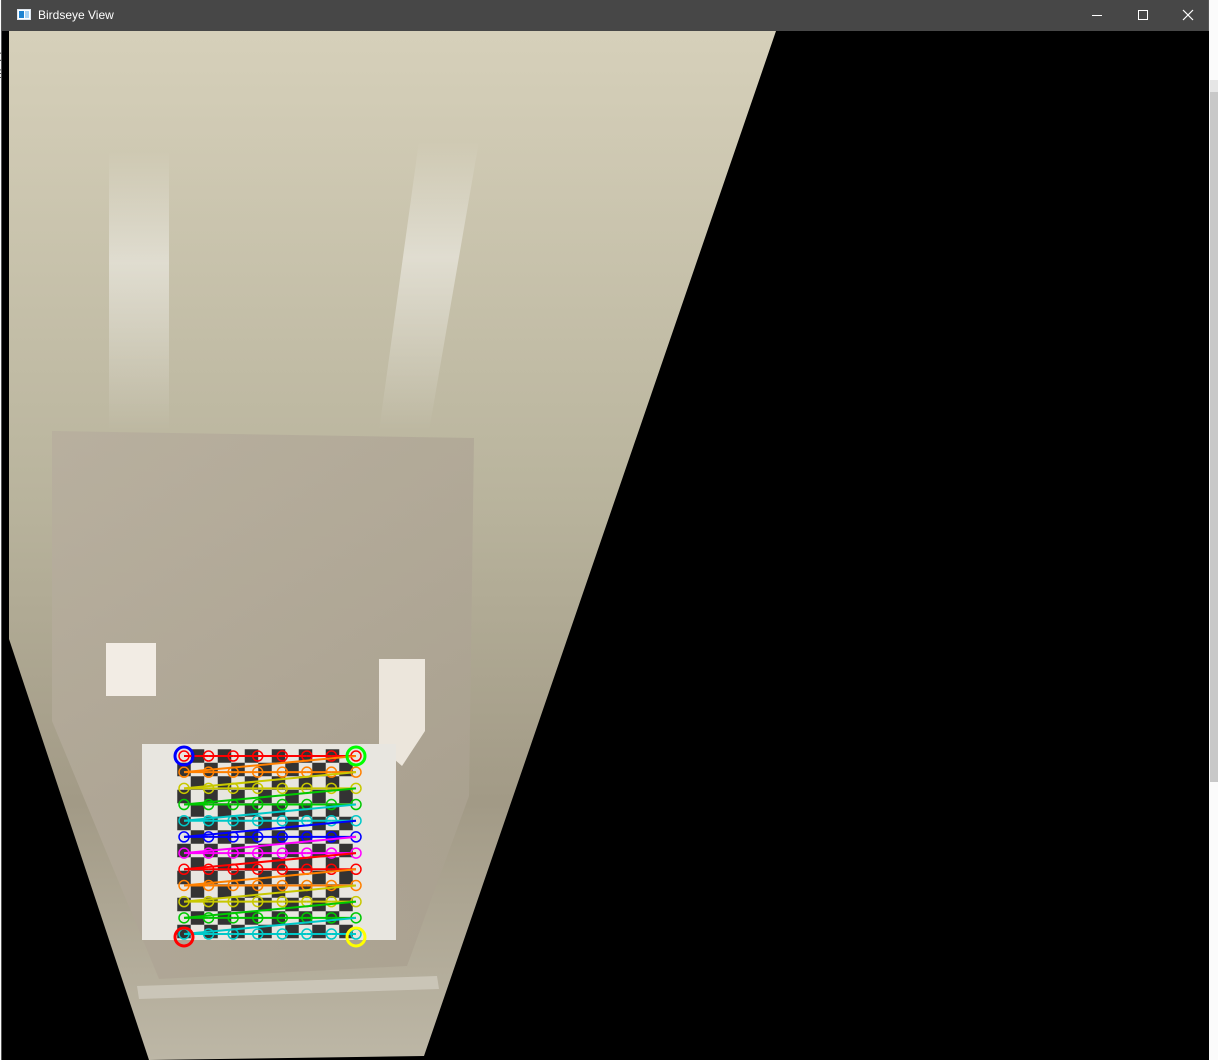 The image size is (1218, 1060). Describe the element at coordinates (269, 846) in the screenshot. I see `calibration-chessboard` at that location.